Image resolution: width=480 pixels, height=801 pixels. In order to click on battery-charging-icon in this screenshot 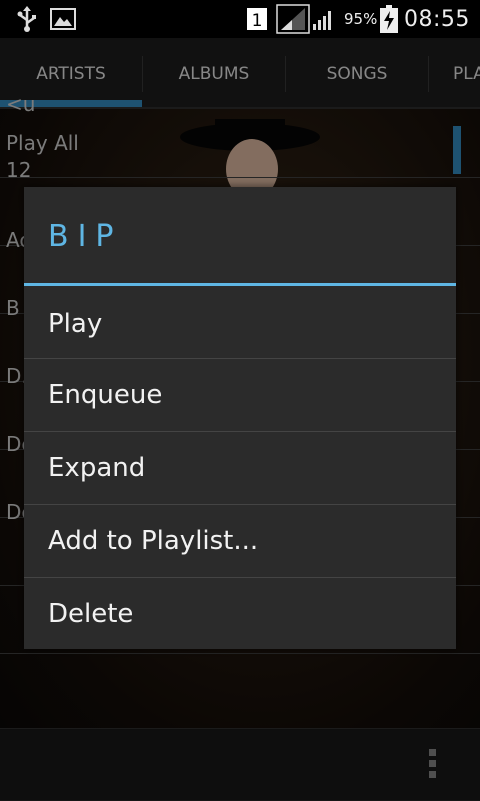, I will do `click(389, 19)`.